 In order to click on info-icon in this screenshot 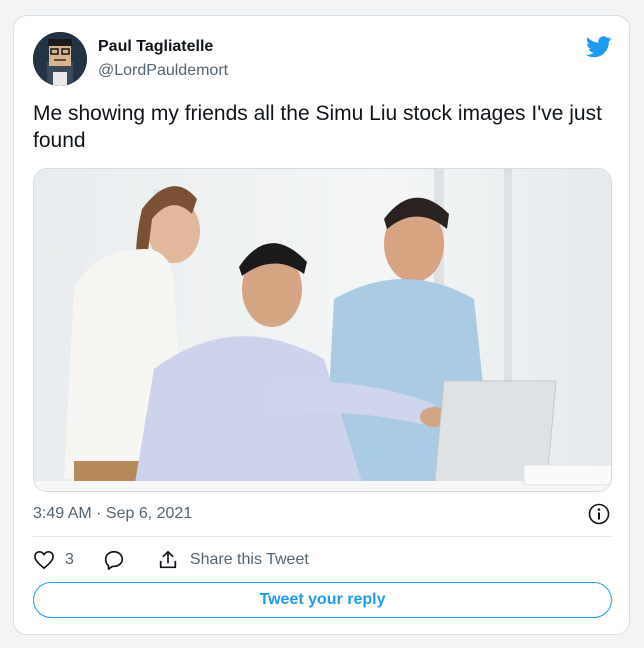, I will do `click(599, 514)`.